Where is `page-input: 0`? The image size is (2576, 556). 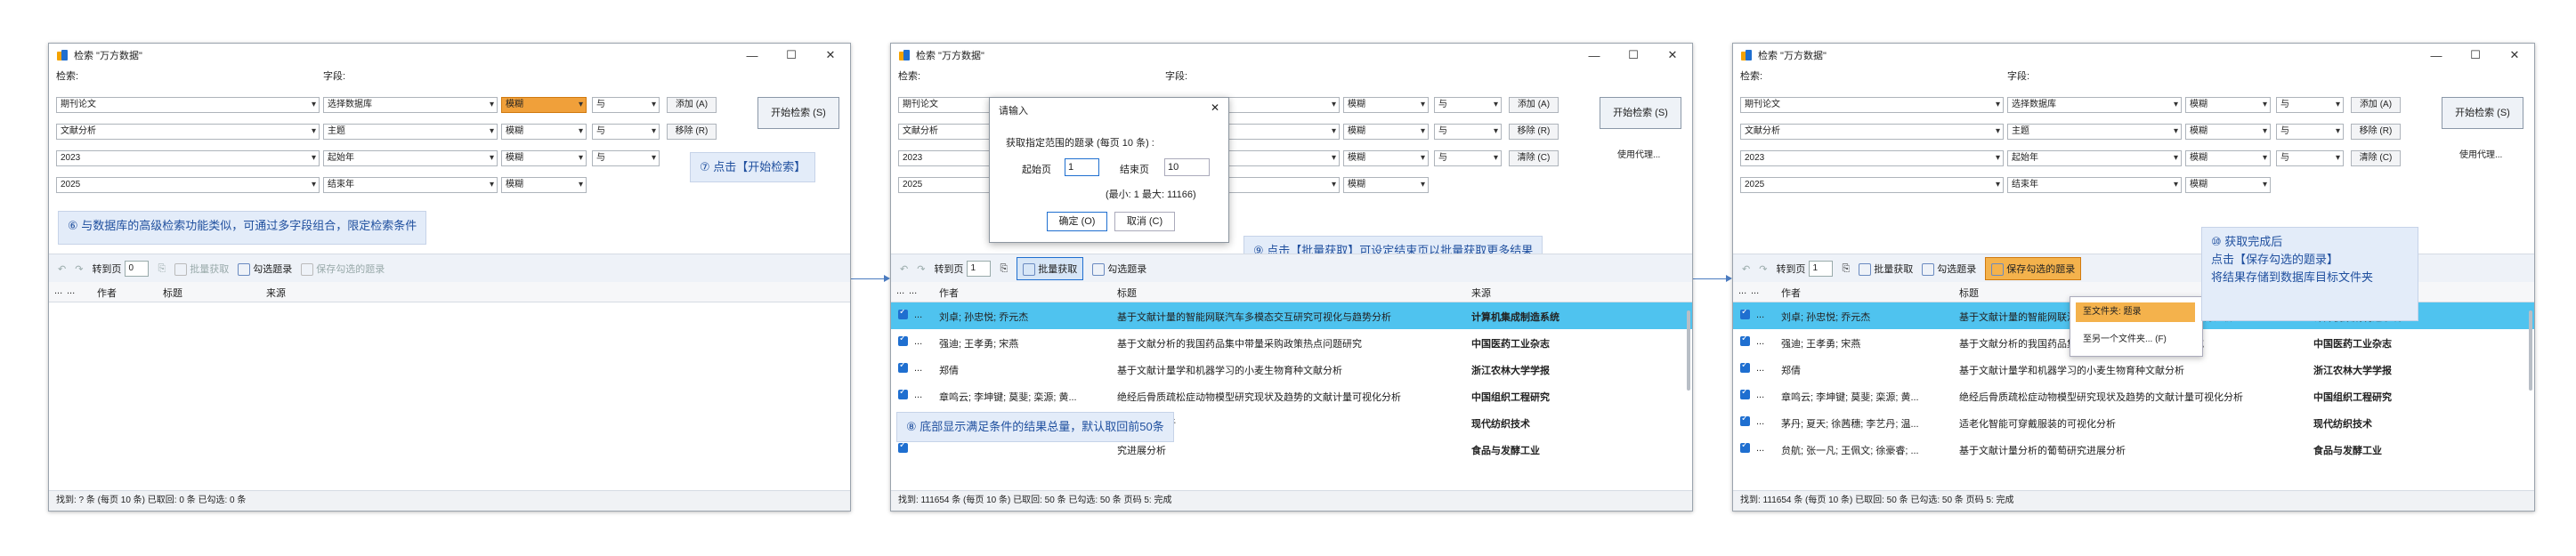 page-input: 0 is located at coordinates (138, 269).